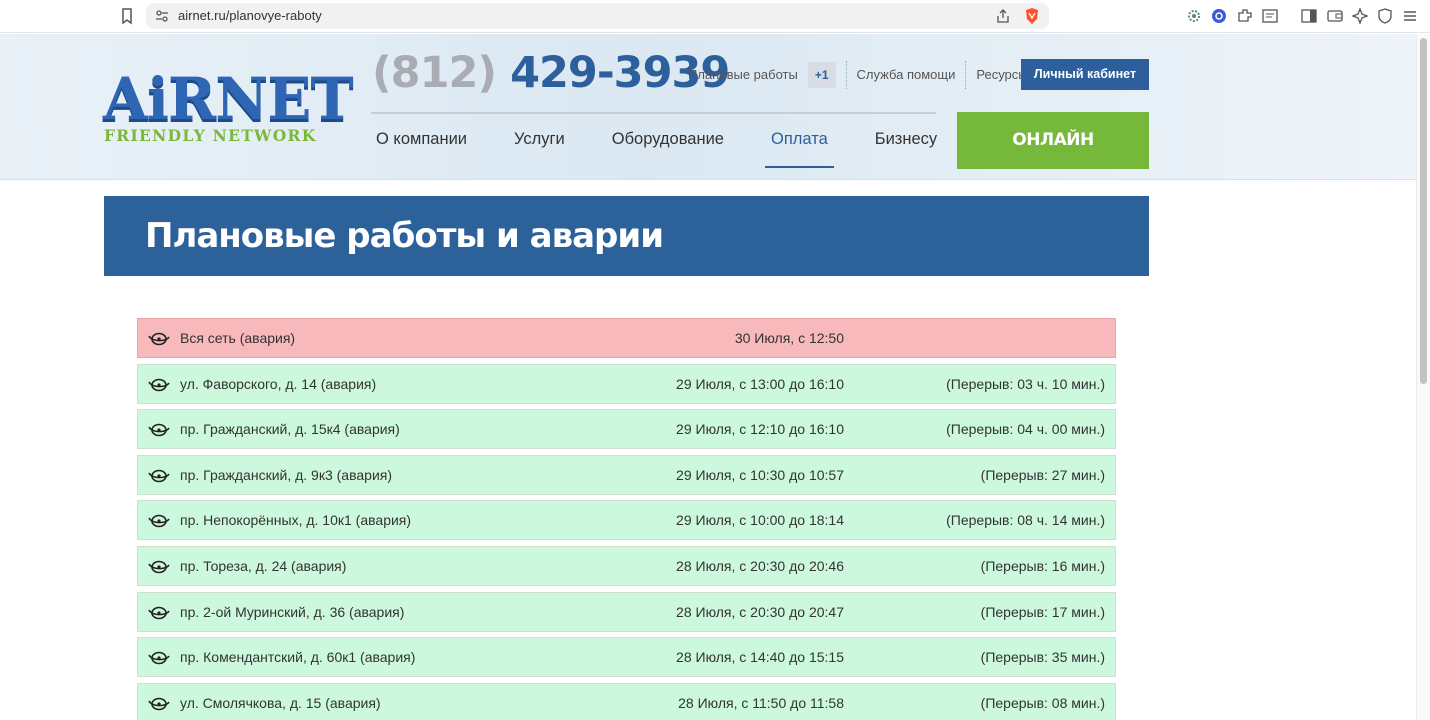 The height and width of the screenshot is (720, 1430). I want to click on outage-time: 28 Июля, с 20:30 до 20:47, so click(760, 611).